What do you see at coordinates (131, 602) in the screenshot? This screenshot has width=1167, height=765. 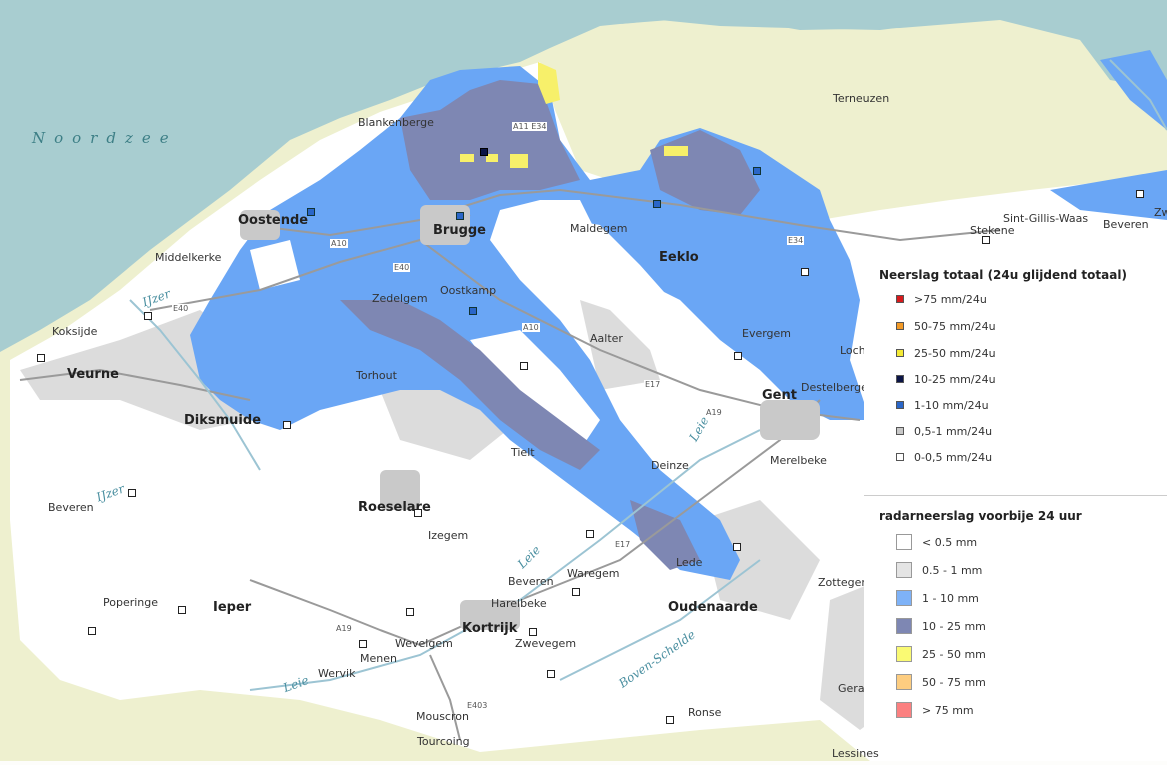 I see `place-label: Poperinge` at bounding box center [131, 602].